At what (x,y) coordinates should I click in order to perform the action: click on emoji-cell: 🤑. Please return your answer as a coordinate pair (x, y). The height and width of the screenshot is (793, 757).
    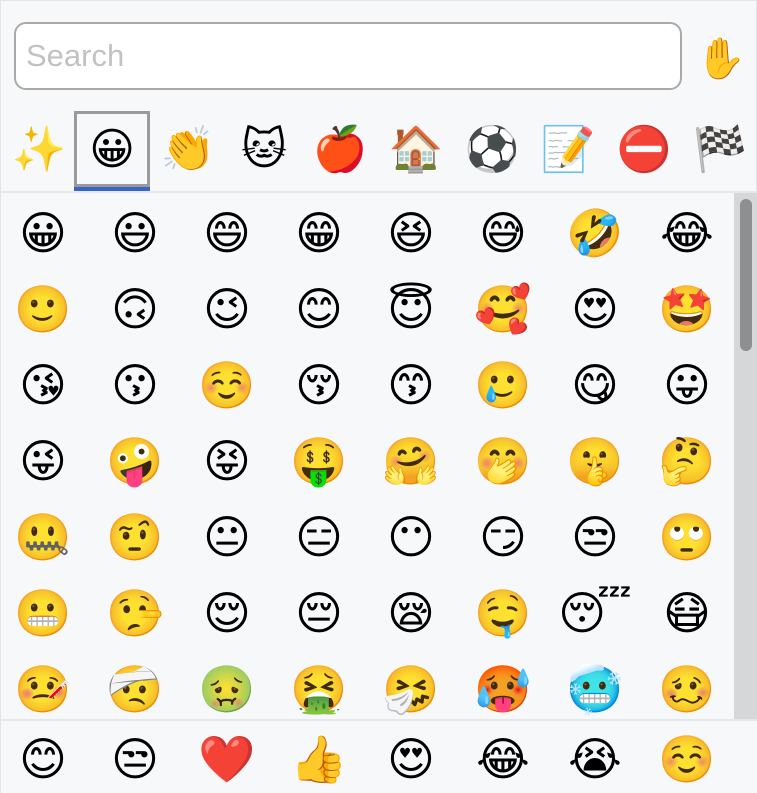
    Looking at the image, I should click on (319, 461).